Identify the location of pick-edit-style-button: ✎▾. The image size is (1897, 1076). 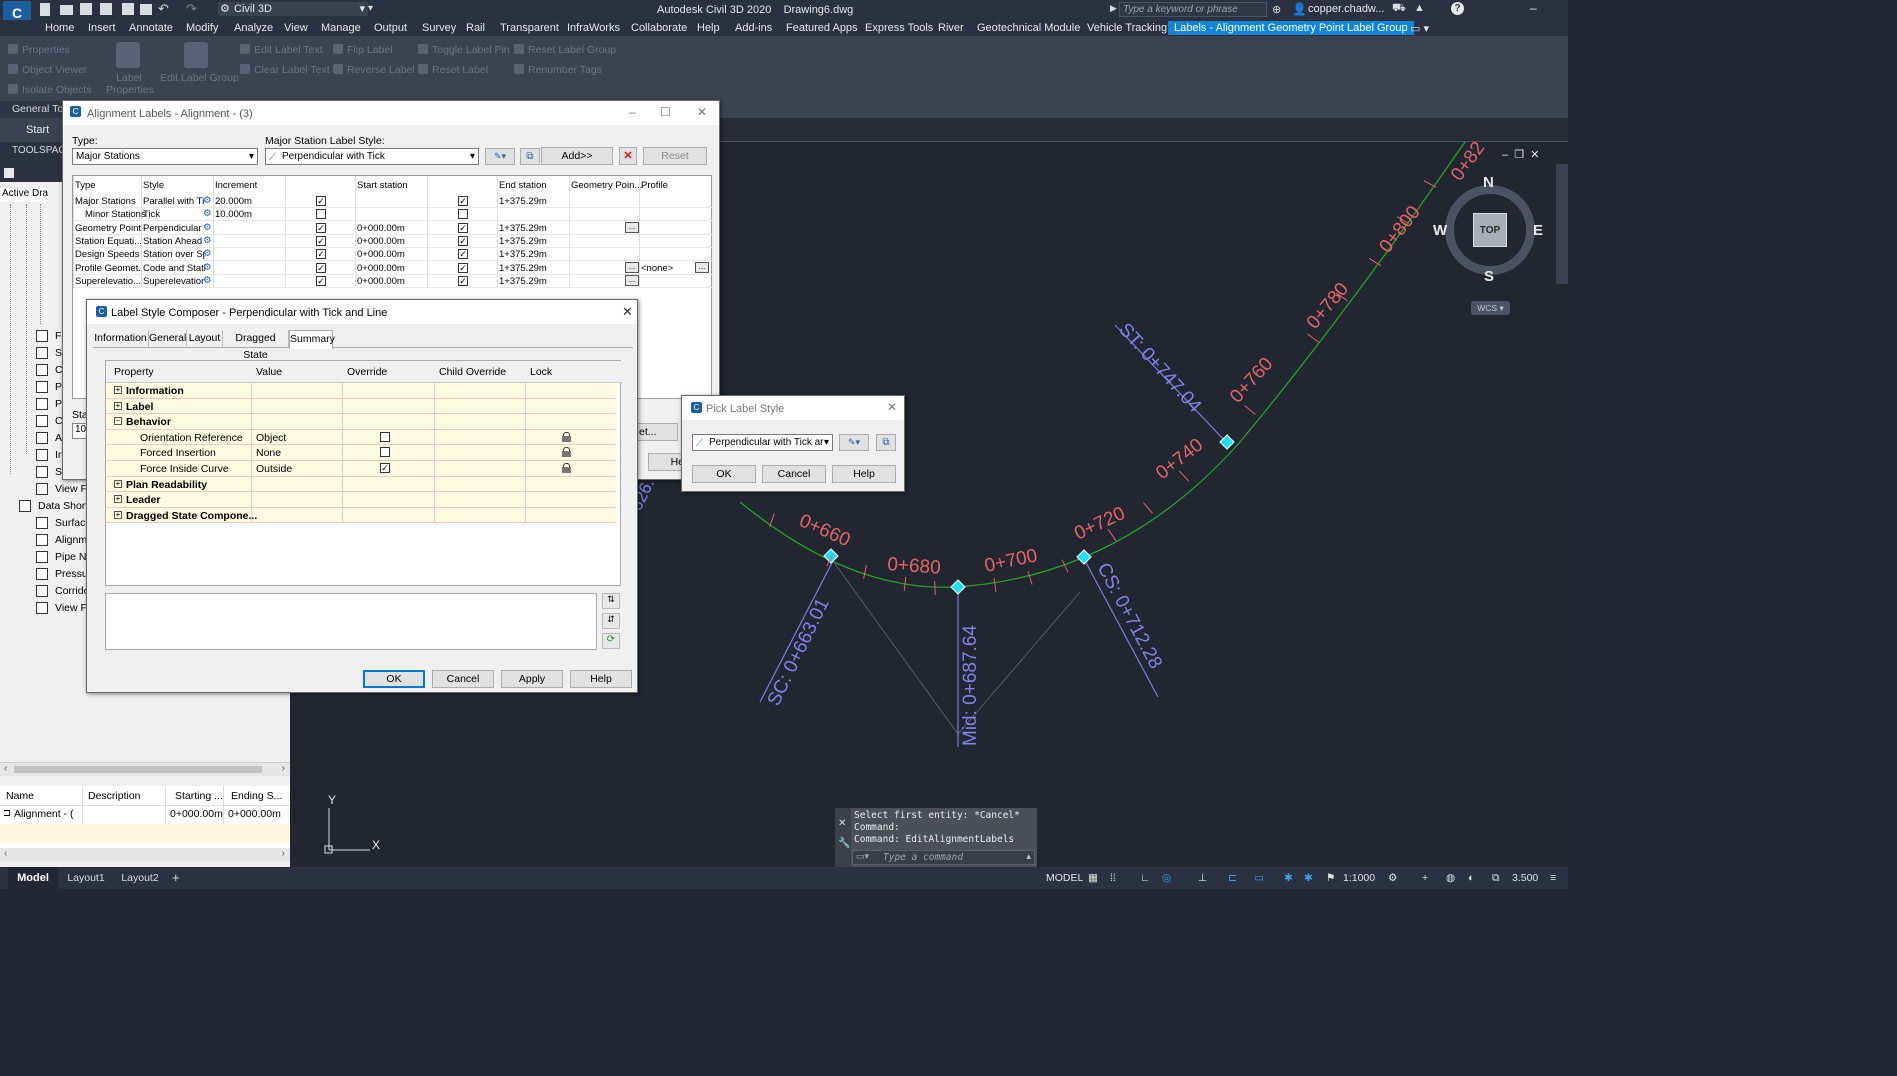
(854, 442).